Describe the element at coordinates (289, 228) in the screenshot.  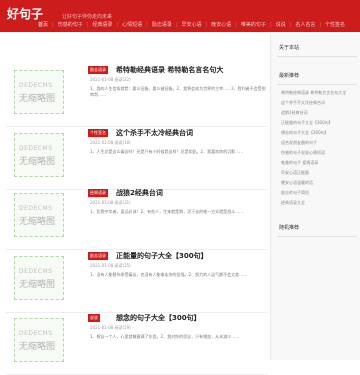
I see `sidebar-random-title: 随机推荐` at that location.